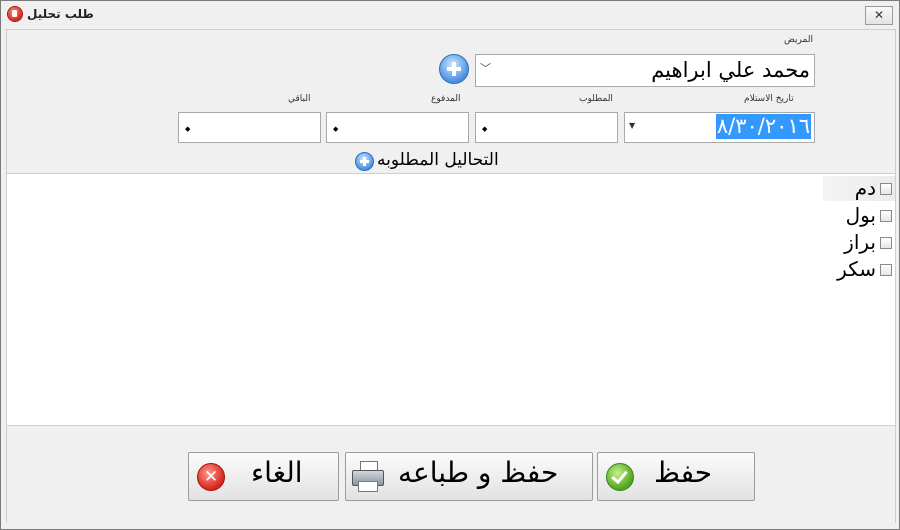  Describe the element at coordinates (60, 14) in the screenshot. I see `window-title: طلب تحليل` at that location.